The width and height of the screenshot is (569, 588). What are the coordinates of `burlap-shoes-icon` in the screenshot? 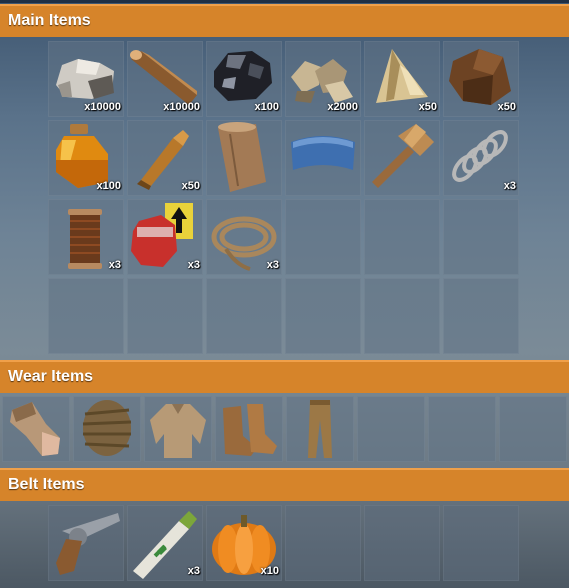 It's located at (250, 430).